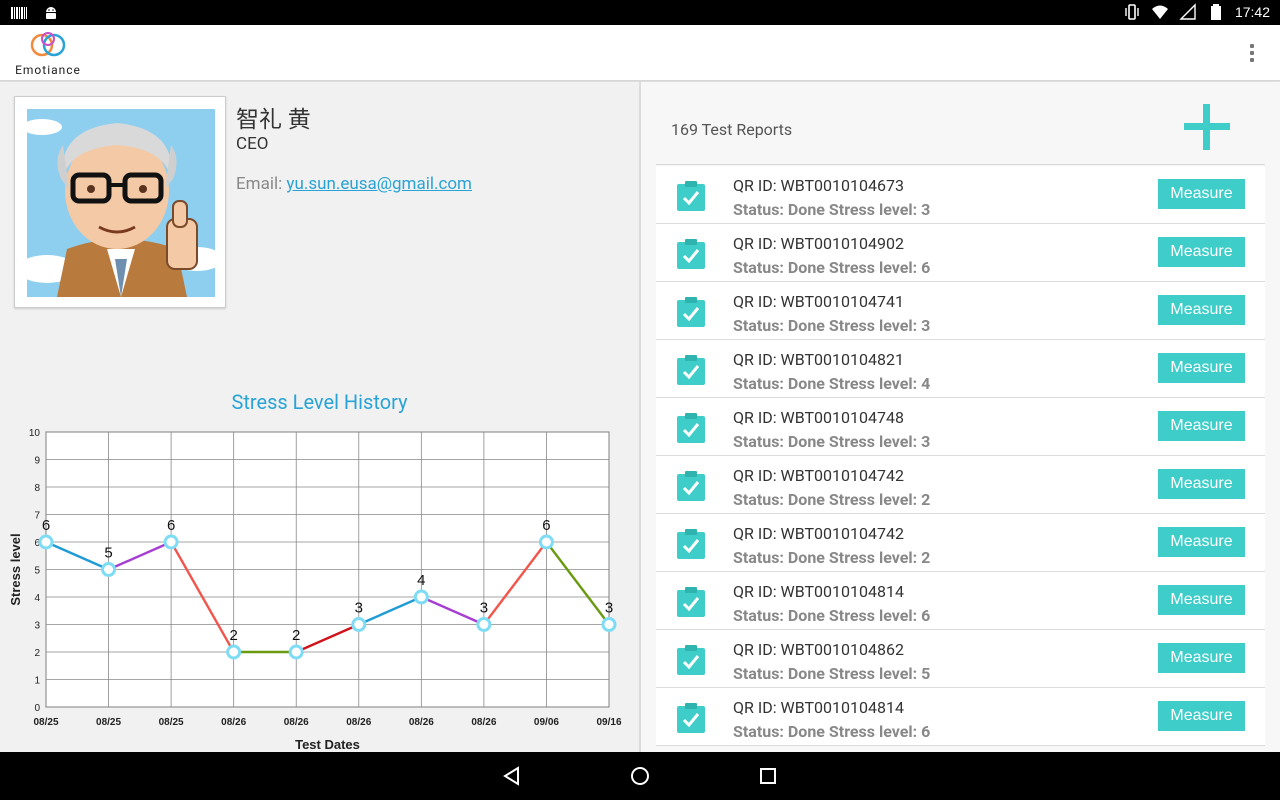 The image size is (1280, 800). Describe the element at coordinates (732, 129) in the screenshot. I see `reports-count: 169 Test Reports` at that location.